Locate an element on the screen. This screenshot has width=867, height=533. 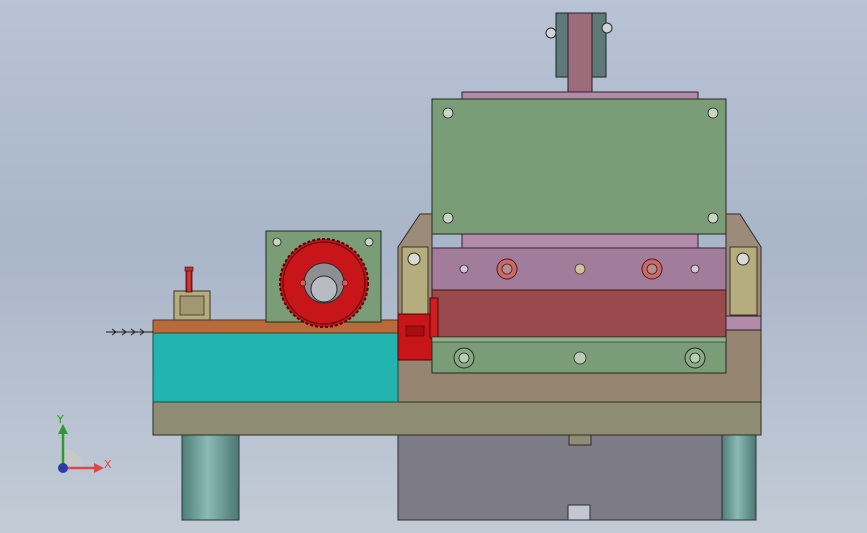
x-axis-label: X is located at coordinates (108, 464).